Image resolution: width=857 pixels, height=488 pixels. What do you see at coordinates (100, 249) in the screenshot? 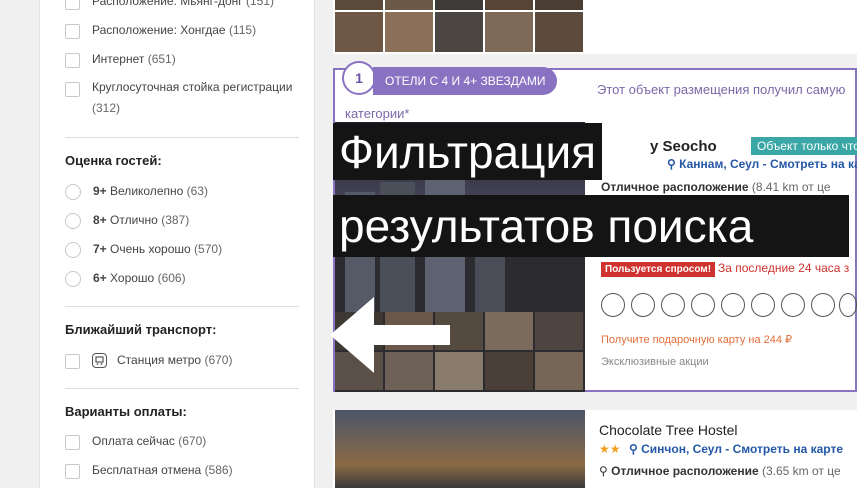
I see `rating-score: 7+` at bounding box center [100, 249].